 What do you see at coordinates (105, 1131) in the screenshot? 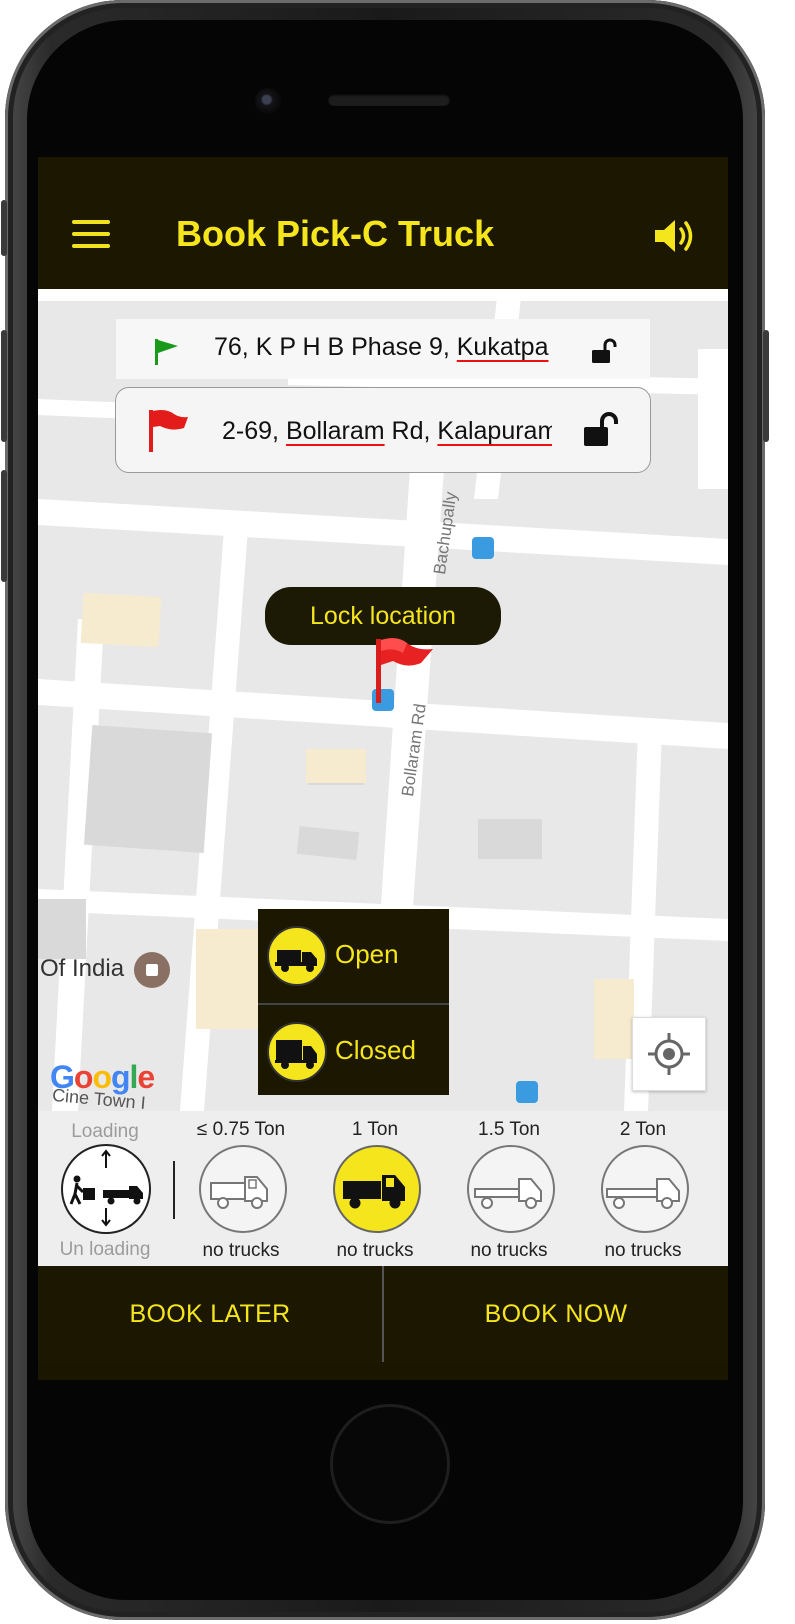
I see `loading-label: Loading` at bounding box center [105, 1131].